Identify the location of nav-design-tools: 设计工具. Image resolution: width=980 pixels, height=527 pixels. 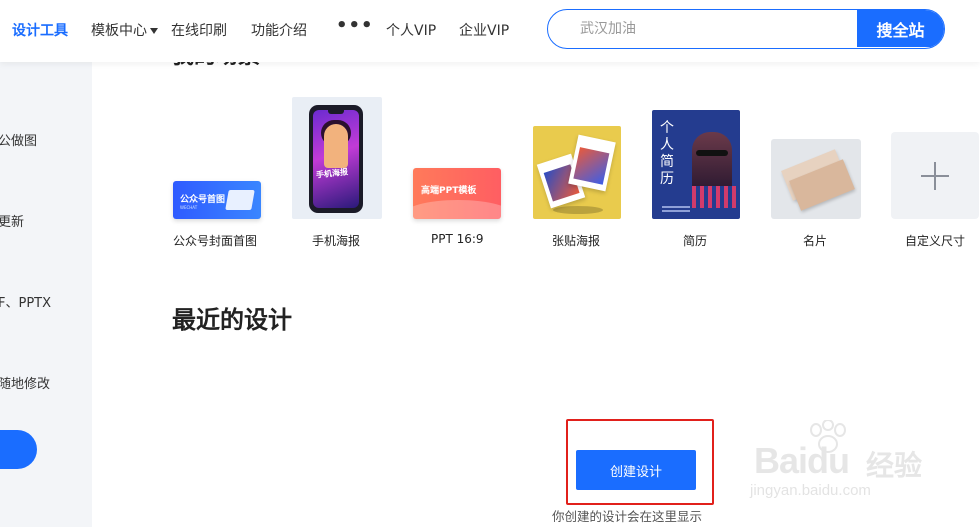
(40, 30).